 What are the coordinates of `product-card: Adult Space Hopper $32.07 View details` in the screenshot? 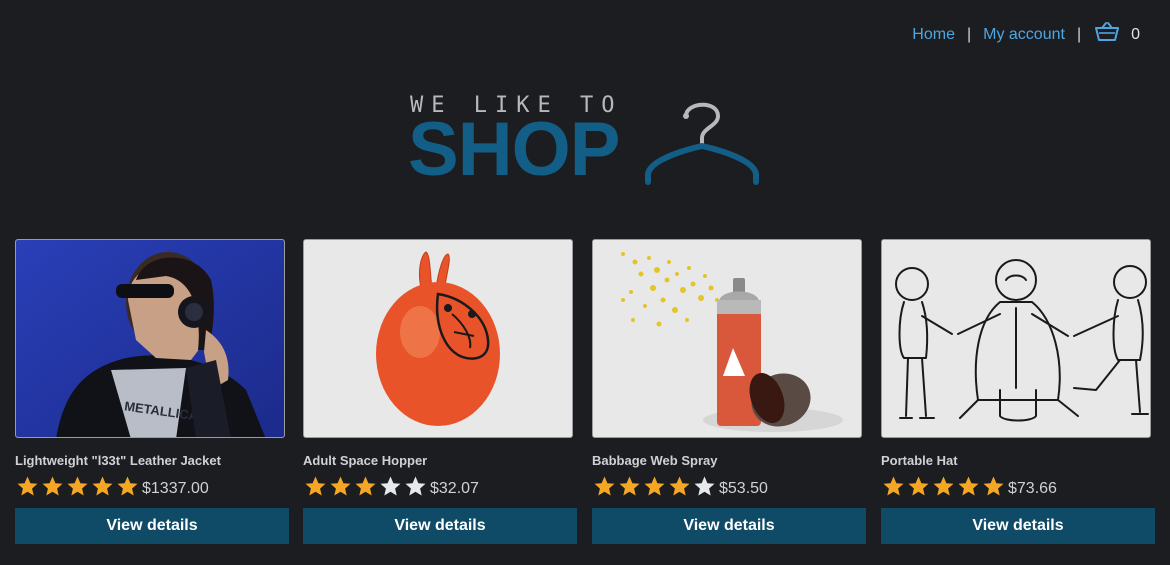 It's located at (440, 391).